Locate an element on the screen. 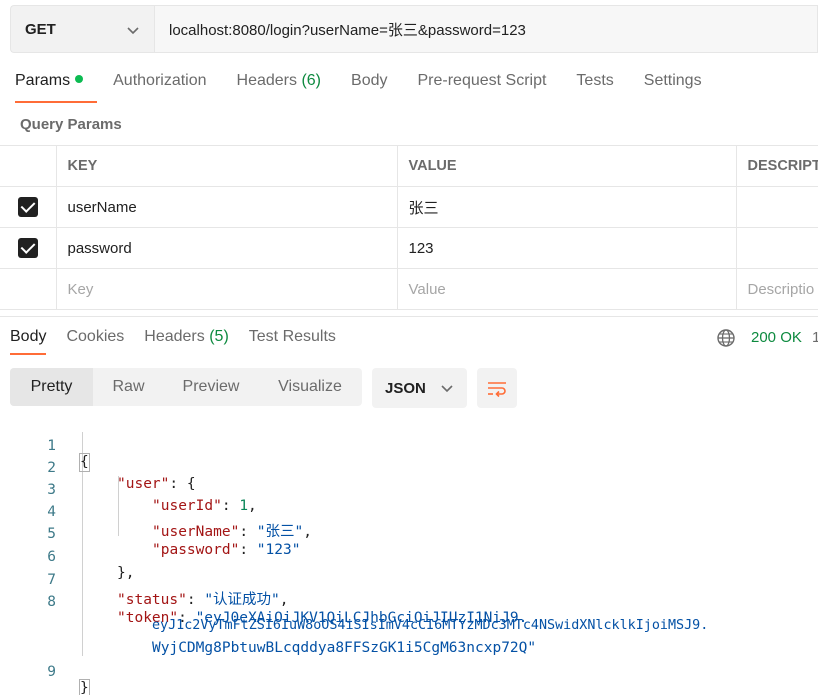  new-description-input: Descriptio is located at coordinates (776, 289).